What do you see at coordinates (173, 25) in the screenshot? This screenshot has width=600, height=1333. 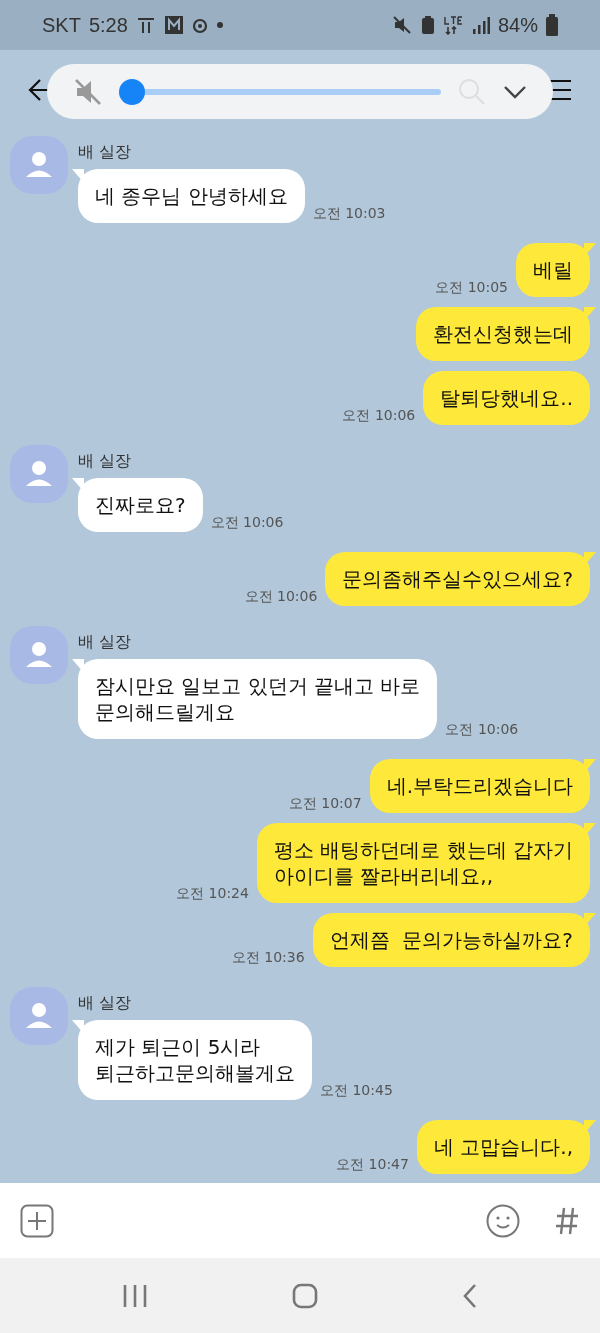 I see `m-logo-icon` at bounding box center [173, 25].